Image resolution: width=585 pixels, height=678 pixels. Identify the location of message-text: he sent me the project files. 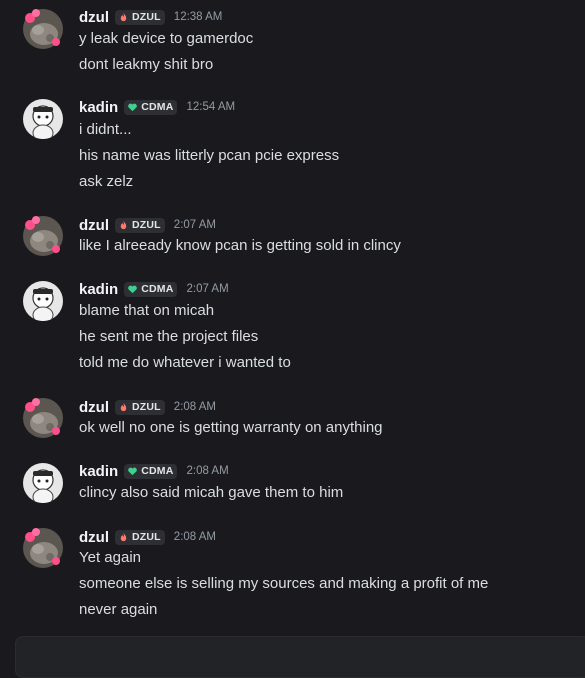
(169, 336).